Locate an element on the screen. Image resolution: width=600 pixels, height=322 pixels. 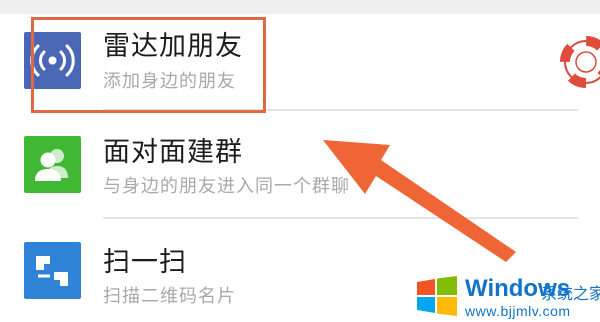
scan-icon is located at coordinates (52, 270).